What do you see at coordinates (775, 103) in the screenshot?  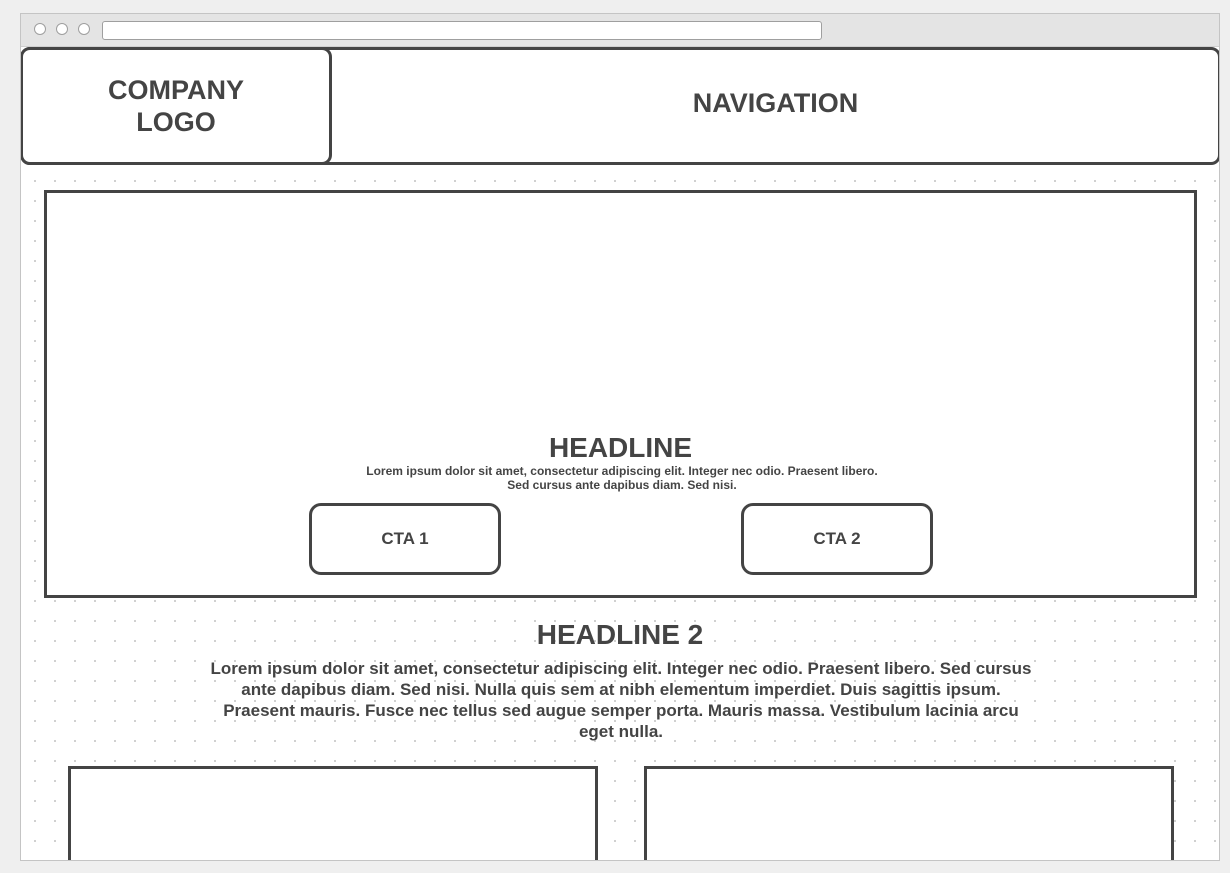 I see `navigation: NAVIGATION` at bounding box center [775, 103].